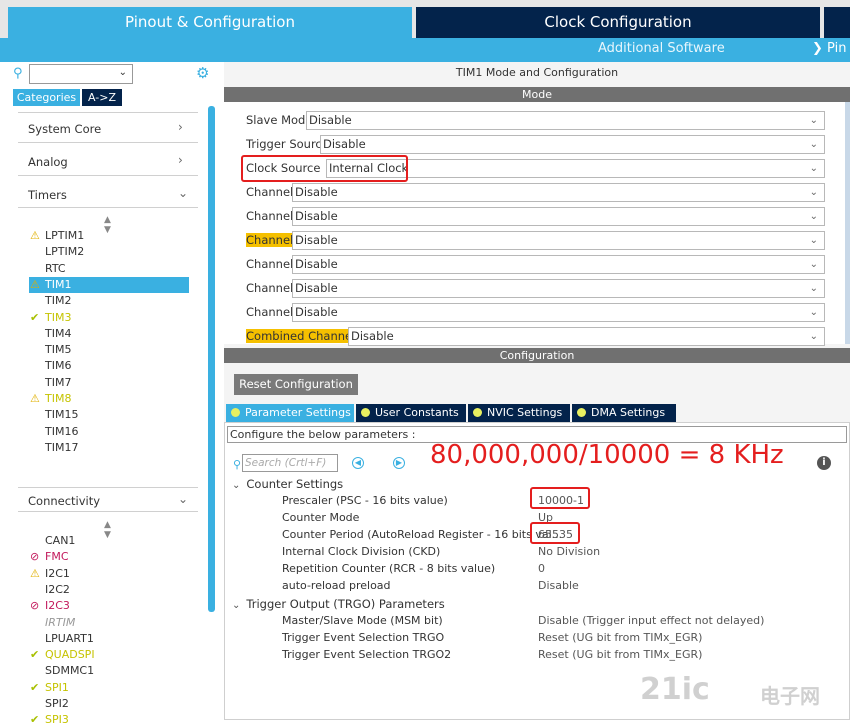 This screenshot has height=728, width=850. Describe the element at coordinates (65, 252) in the screenshot. I see `sidebar-item-label: LPTIM2` at that location.